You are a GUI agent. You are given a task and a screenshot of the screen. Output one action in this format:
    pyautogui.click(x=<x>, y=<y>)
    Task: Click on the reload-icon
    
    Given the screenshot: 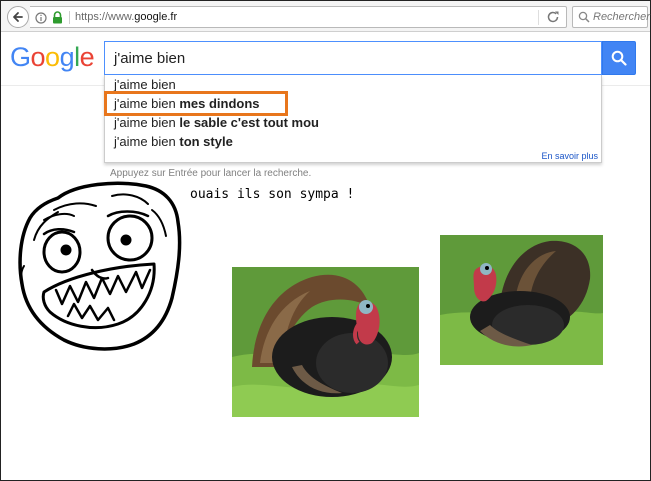 What is the action you would take?
    pyautogui.click(x=553, y=17)
    